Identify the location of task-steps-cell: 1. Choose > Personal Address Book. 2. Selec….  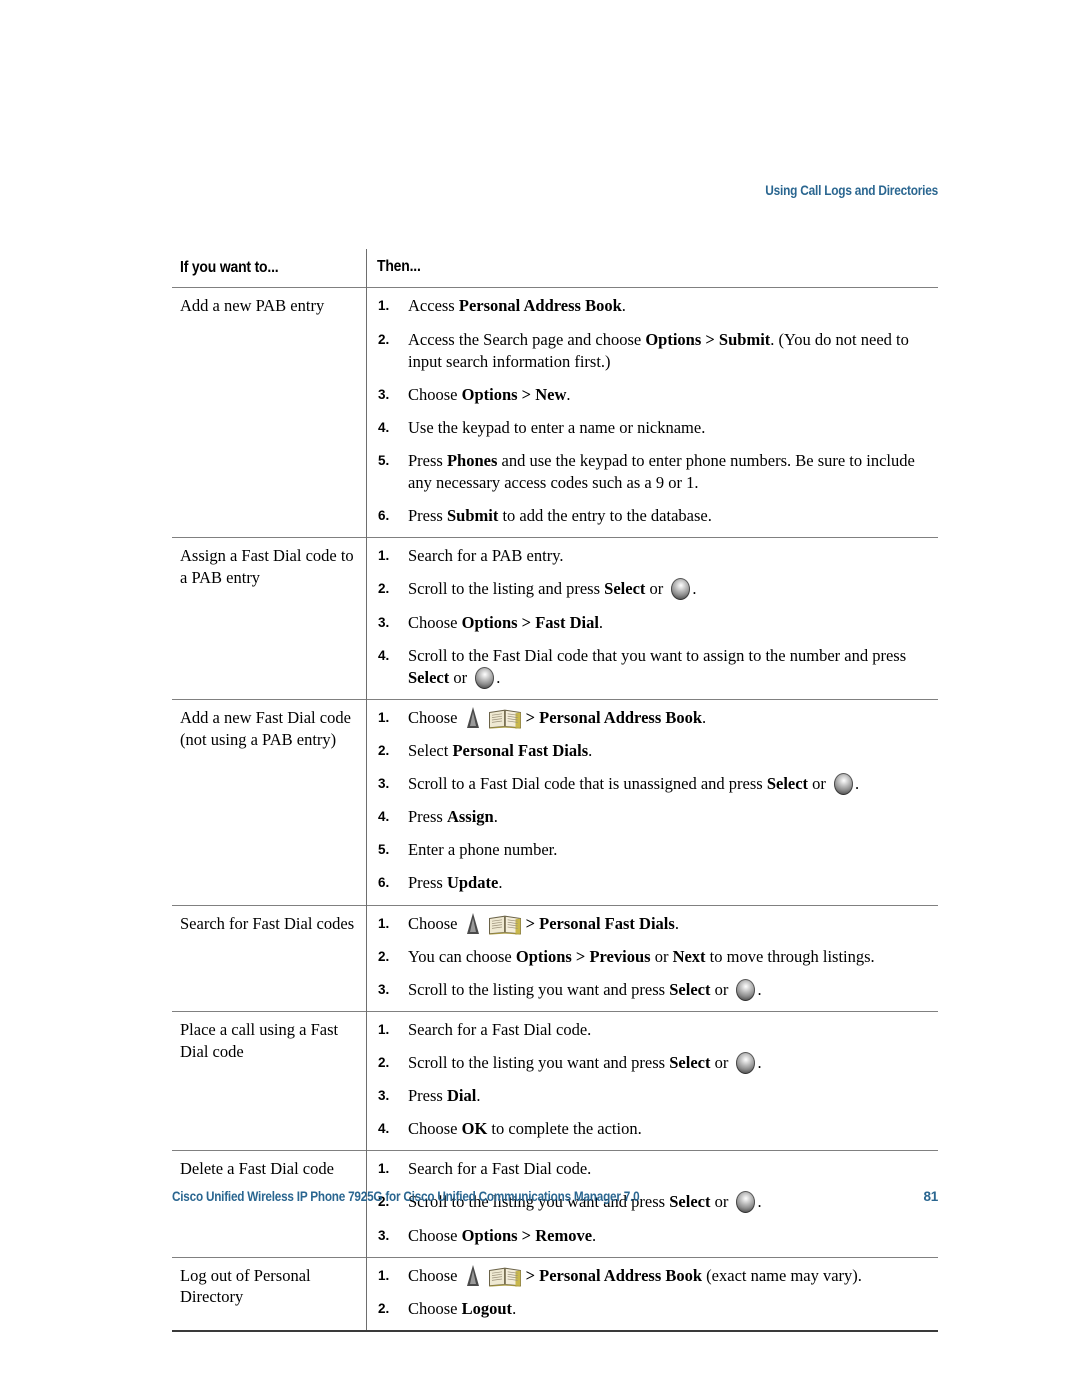
(652, 802).